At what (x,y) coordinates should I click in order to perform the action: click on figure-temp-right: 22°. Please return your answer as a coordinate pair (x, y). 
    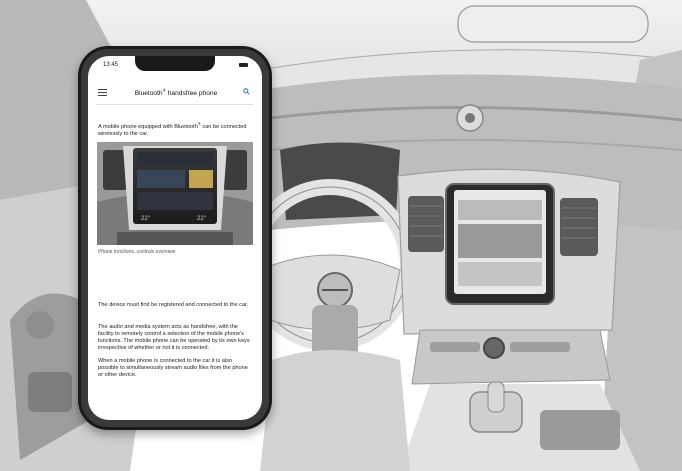
    Looking at the image, I should click on (202, 219).